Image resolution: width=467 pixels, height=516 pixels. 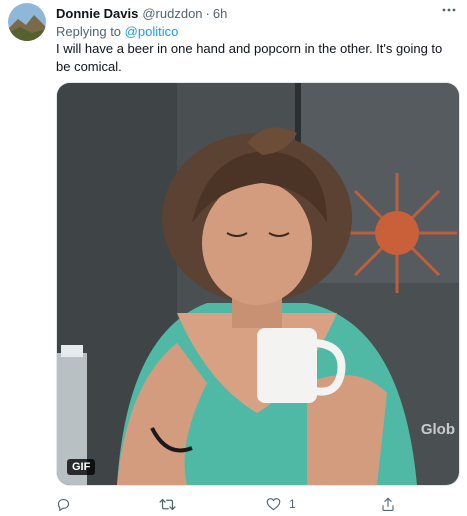 I want to click on like-count: 1, so click(x=292, y=504).